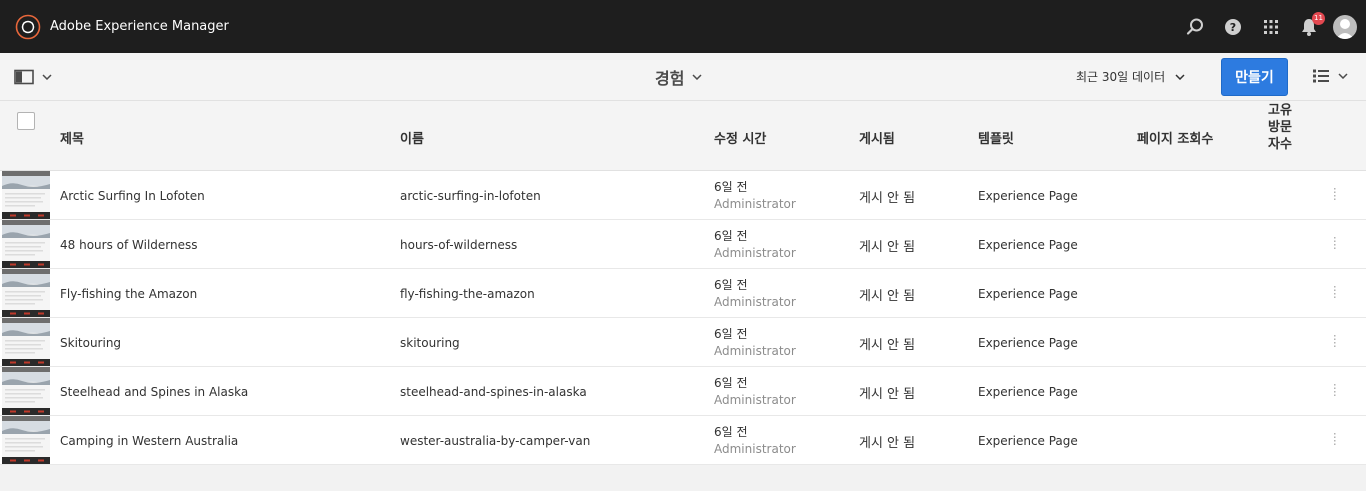 The height and width of the screenshot is (491, 1366). What do you see at coordinates (495, 441) in the screenshot?
I see `row-name: wester-australia-by-camper-van` at bounding box center [495, 441].